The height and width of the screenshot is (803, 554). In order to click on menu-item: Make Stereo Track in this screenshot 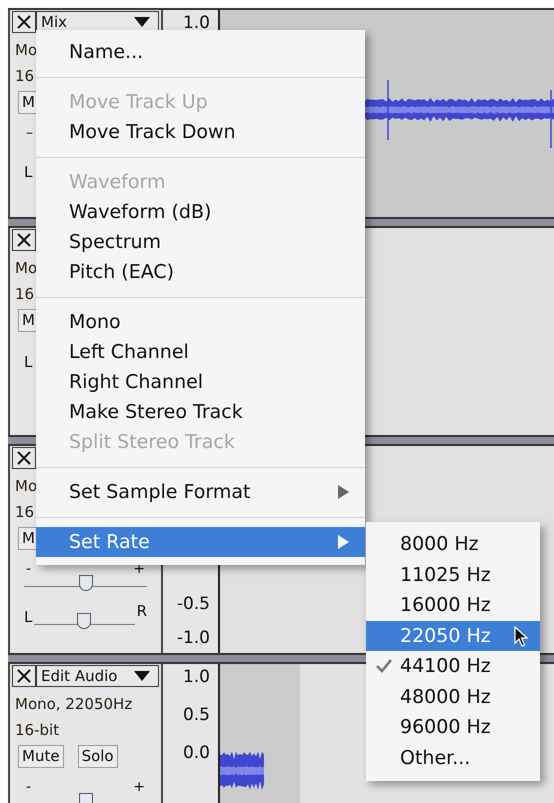, I will do `click(200, 412)`.